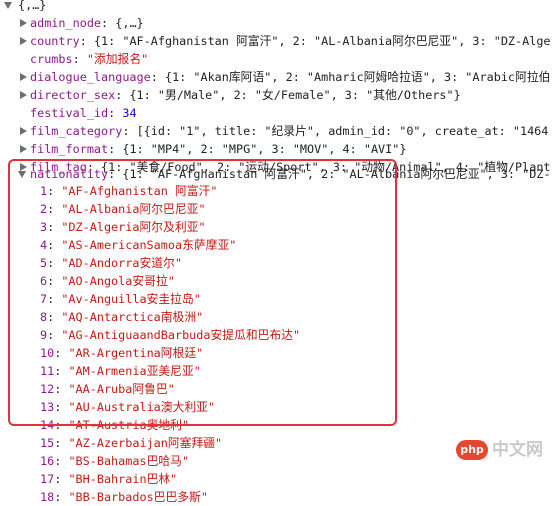 This screenshot has width=554, height=506. I want to click on prop-value: {,…}, so click(129, 23).